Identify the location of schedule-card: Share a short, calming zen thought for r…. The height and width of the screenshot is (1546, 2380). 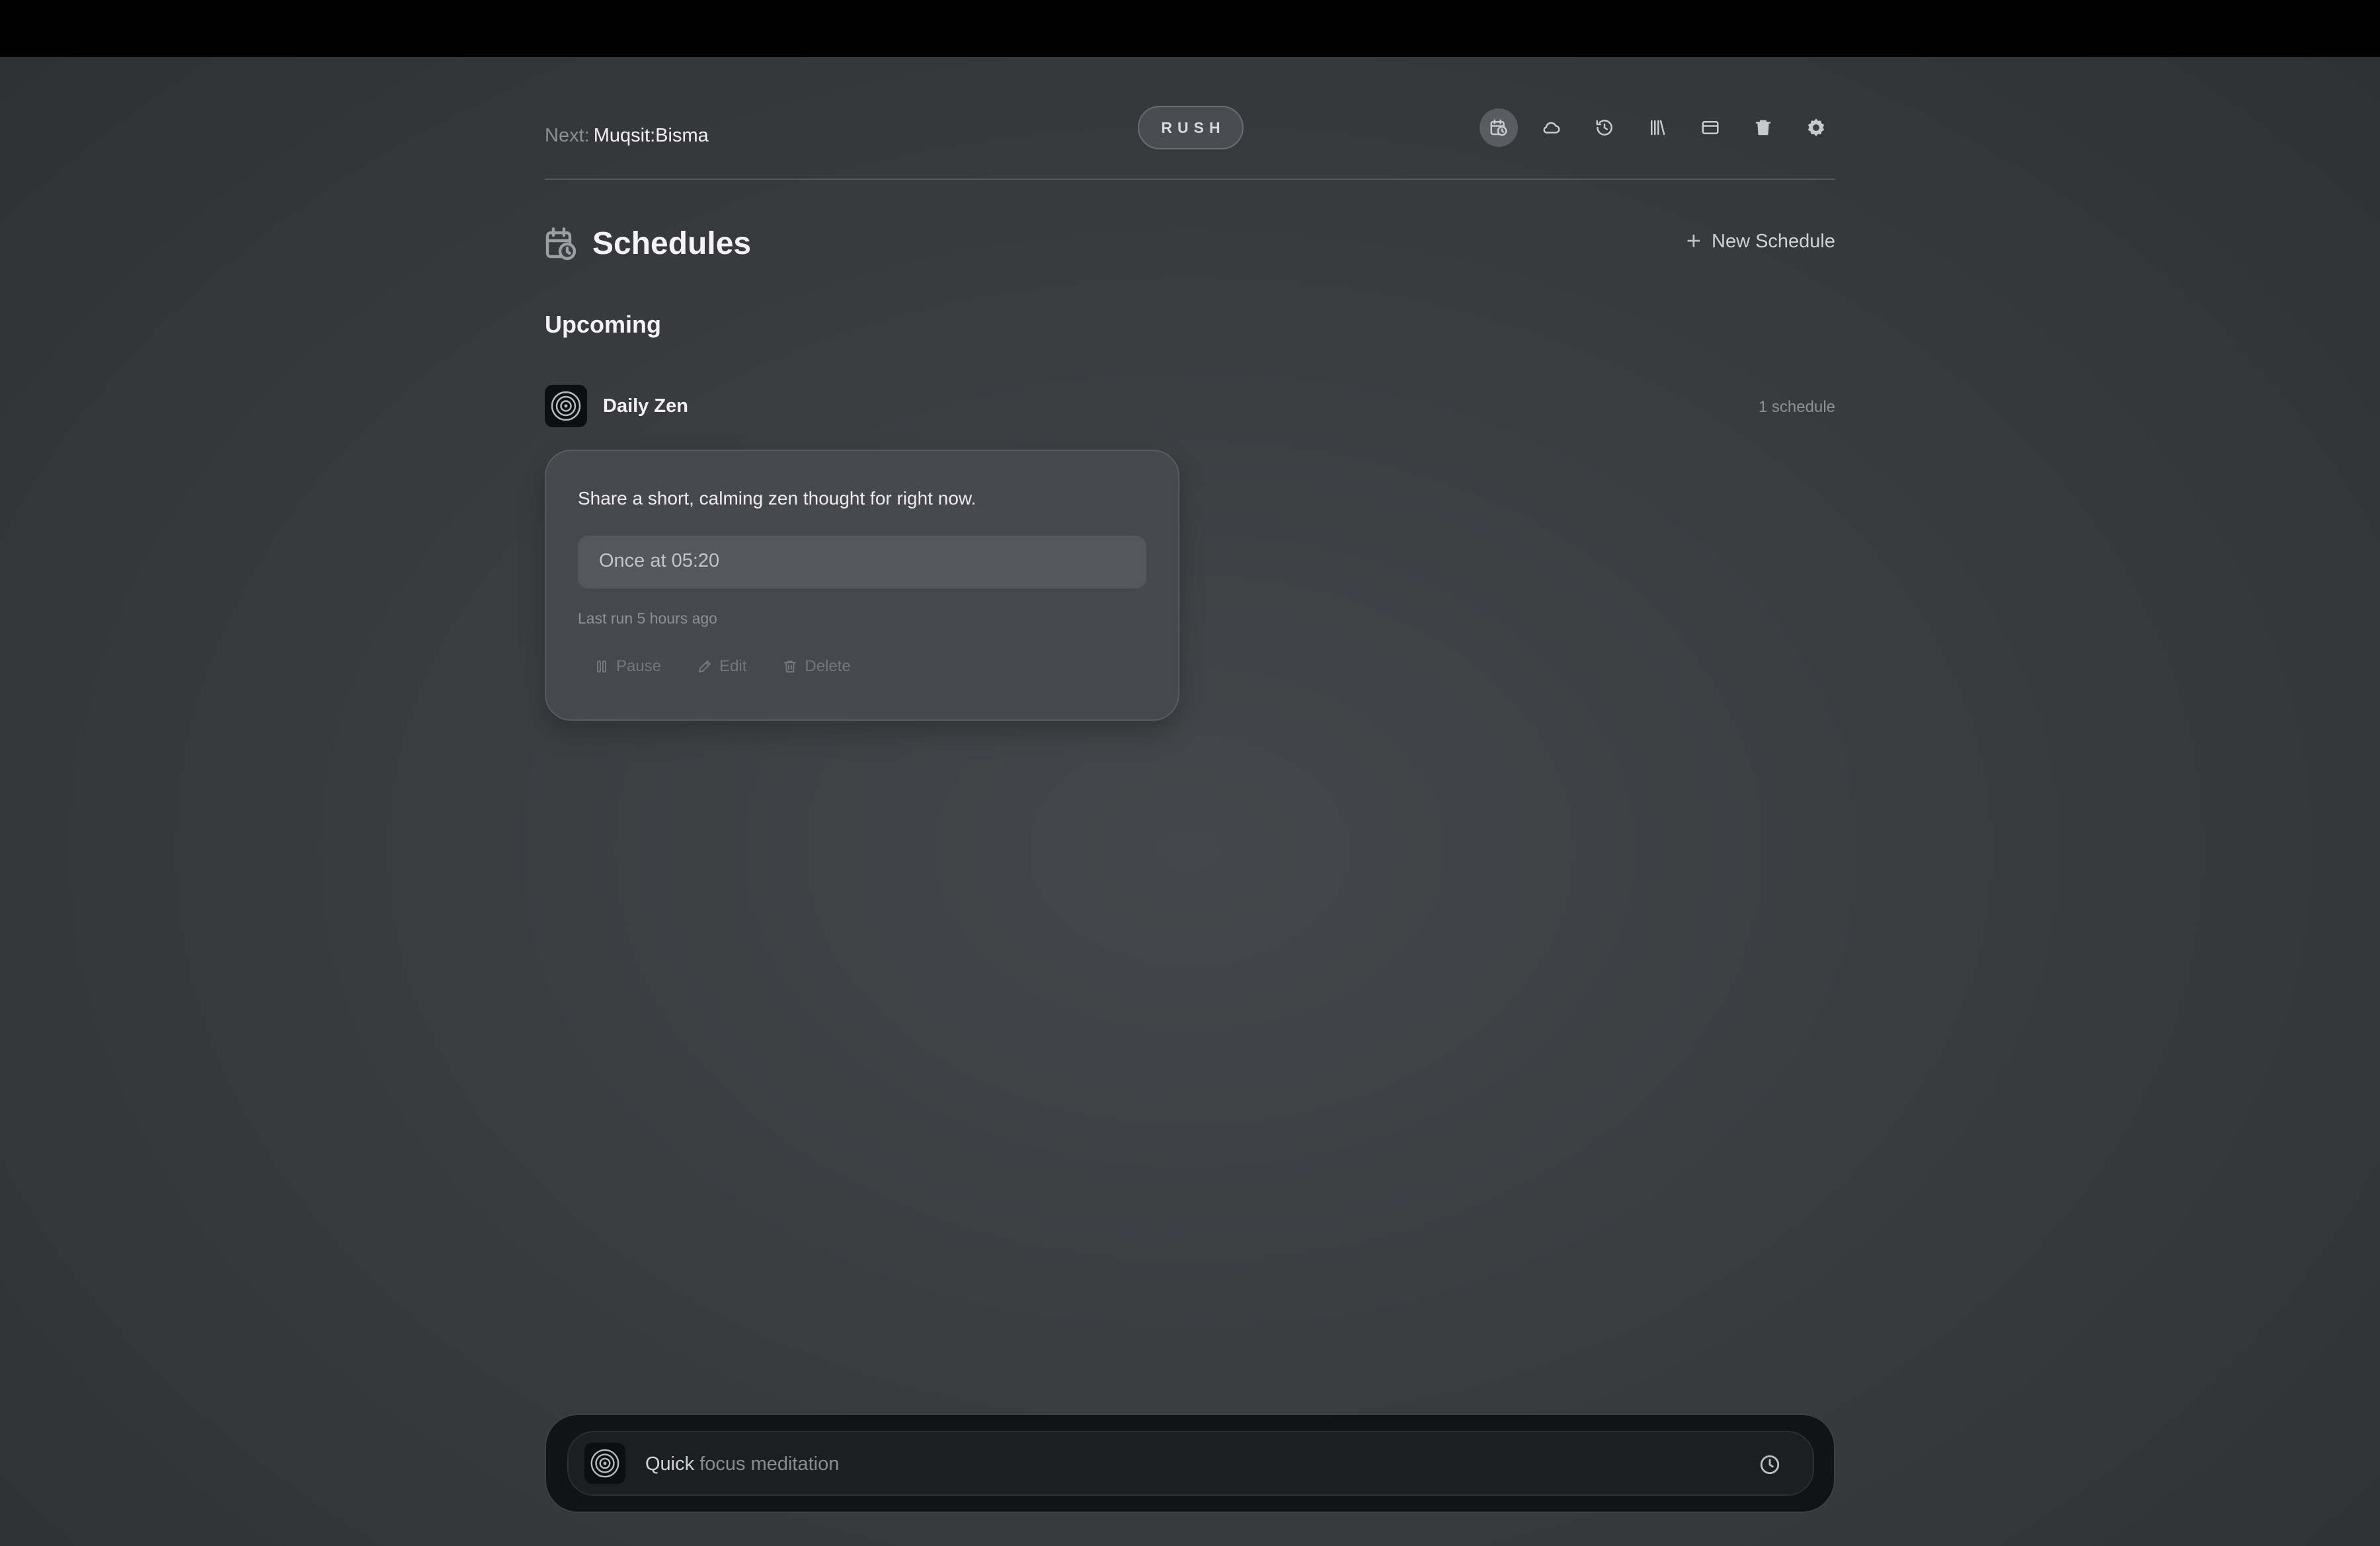
(862, 585).